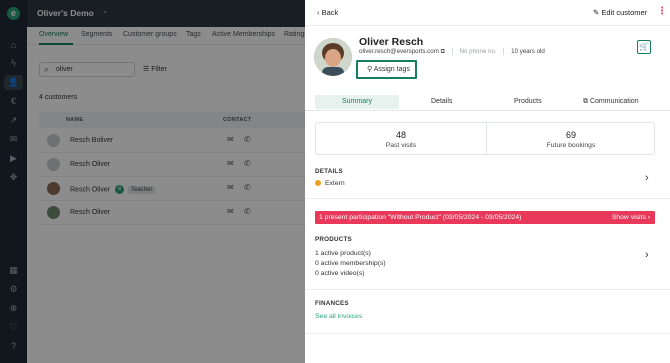 This screenshot has height=363, width=670. Describe the element at coordinates (478, 52) in the screenshot. I see `customer-phone: No phone no.` at that location.